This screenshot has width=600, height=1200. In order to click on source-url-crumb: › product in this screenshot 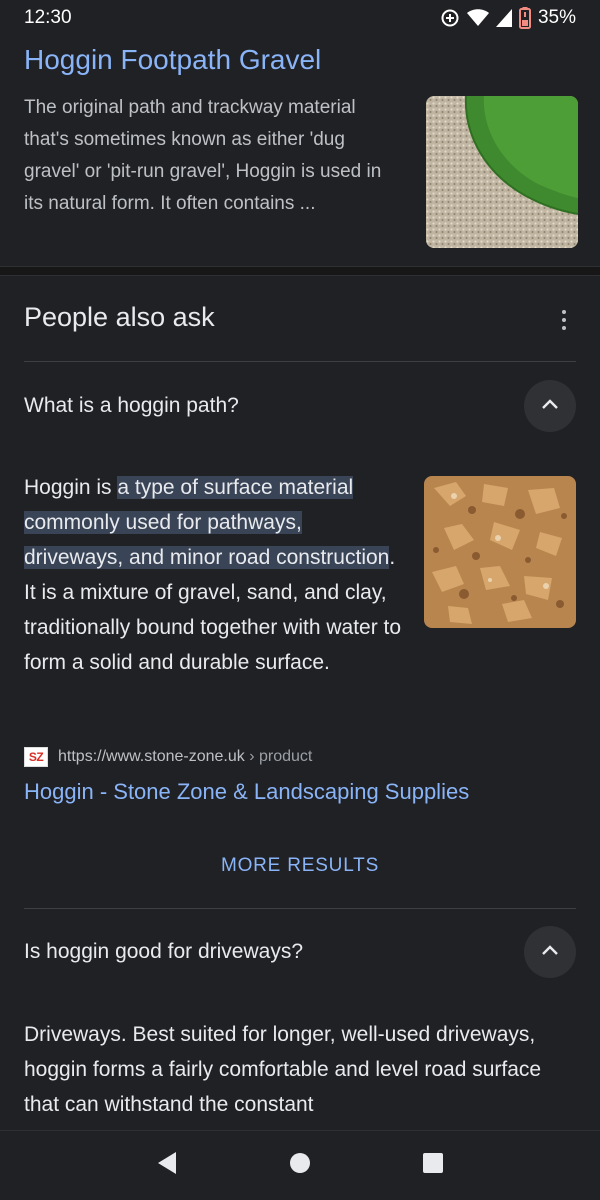, I will do `click(278, 756)`.